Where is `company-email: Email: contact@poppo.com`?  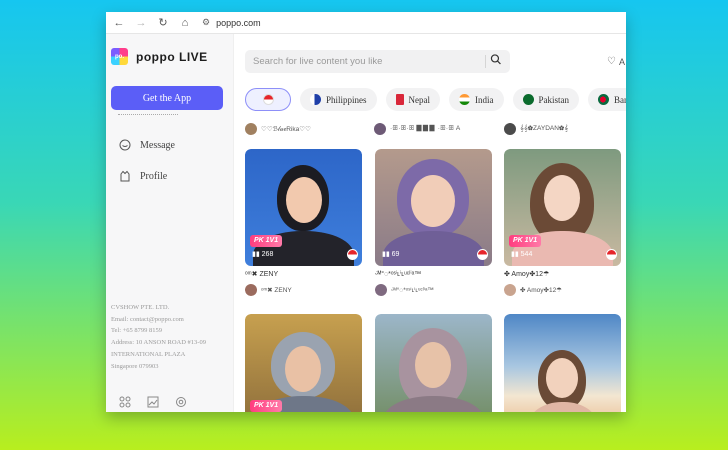
company-email: Email: contact@poppo.com is located at coordinates (170, 320).